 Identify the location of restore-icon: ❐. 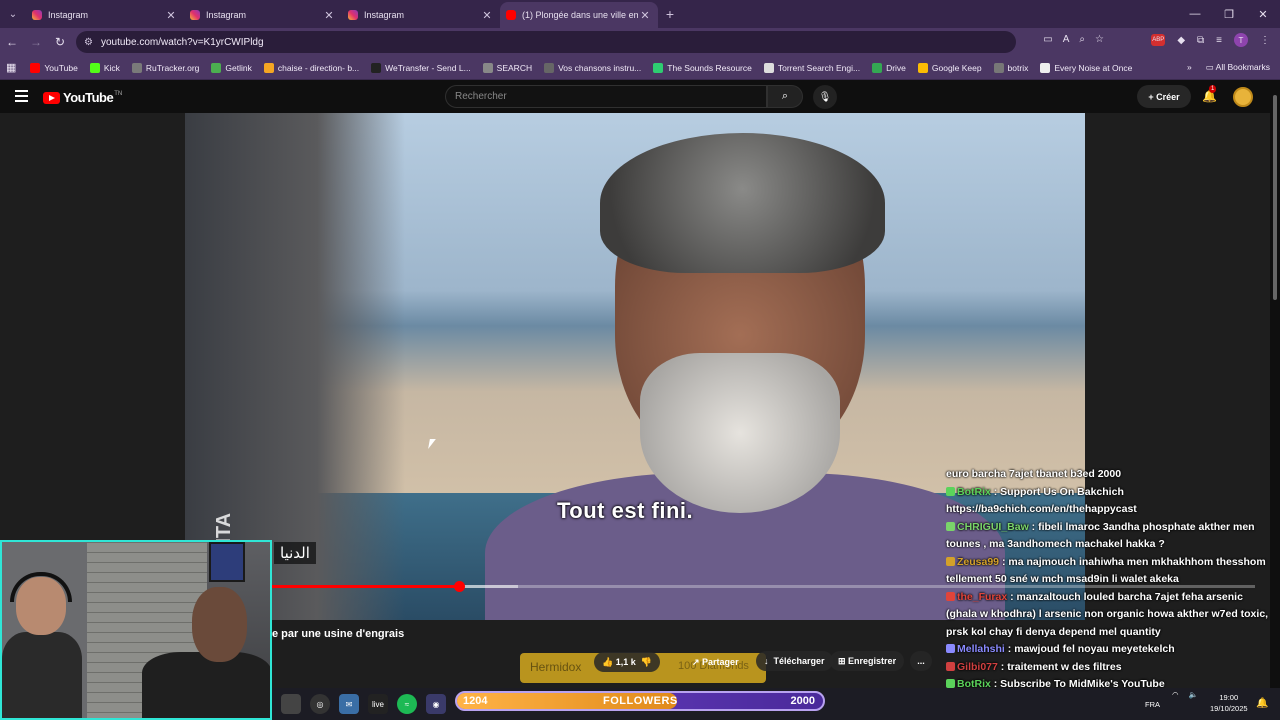
(1229, 14).